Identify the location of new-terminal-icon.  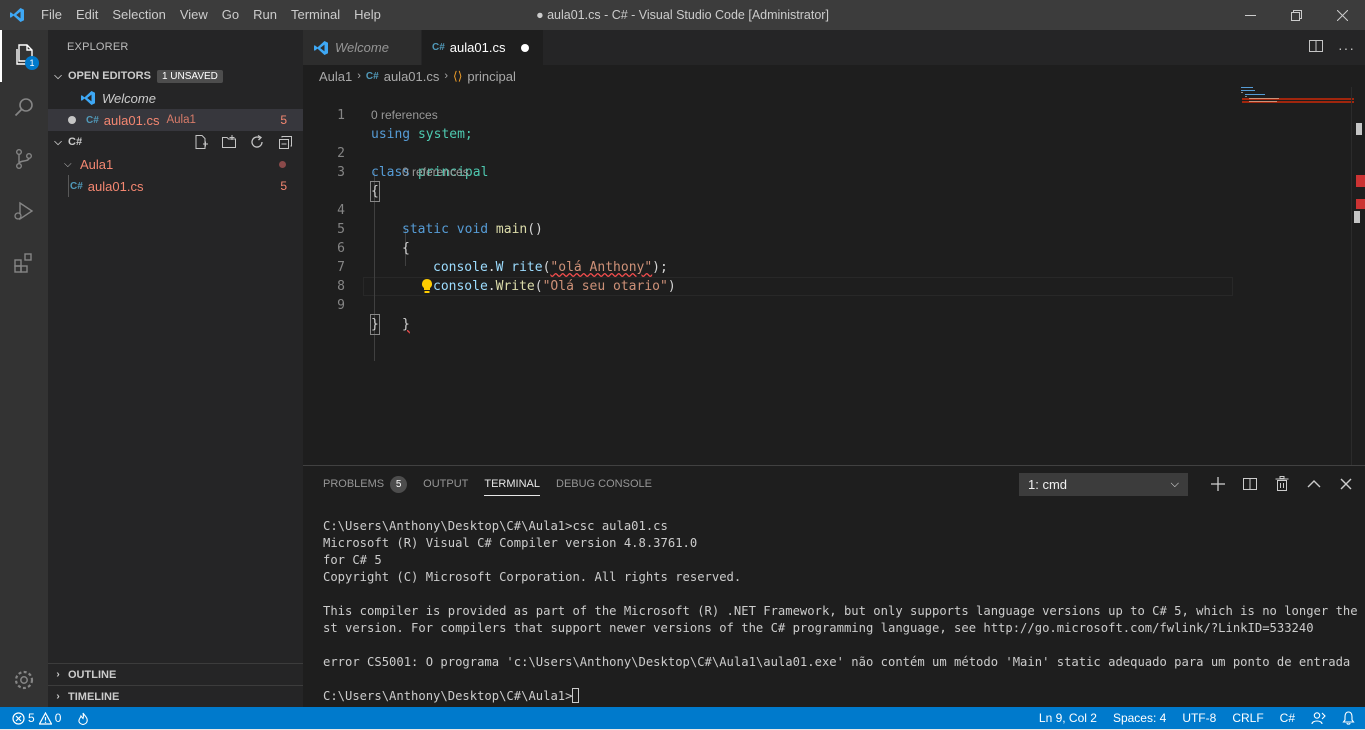
(1217, 484).